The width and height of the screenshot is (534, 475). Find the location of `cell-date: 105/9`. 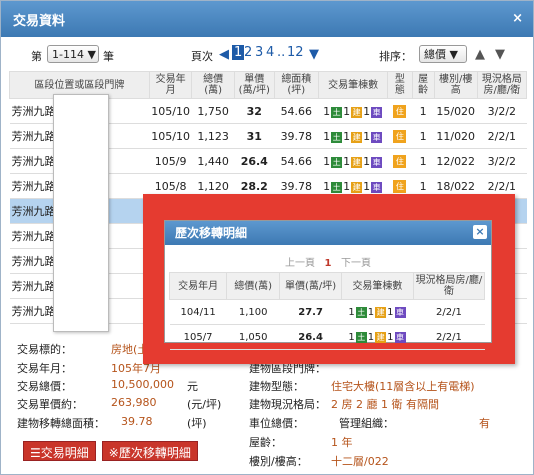

cell-date: 105/9 is located at coordinates (170, 161).